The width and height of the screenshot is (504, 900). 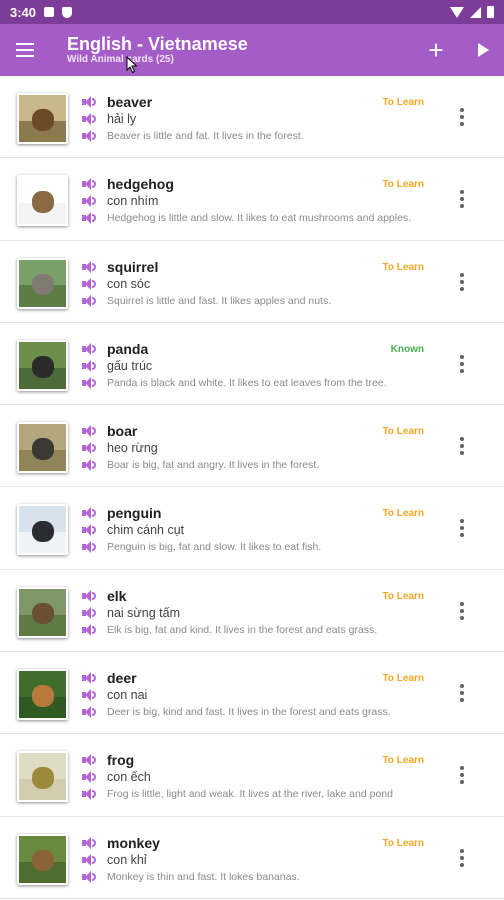 What do you see at coordinates (129, 777) in the screenshot?
I see `card-translation: con ếch` at bounding box center [129, 777].